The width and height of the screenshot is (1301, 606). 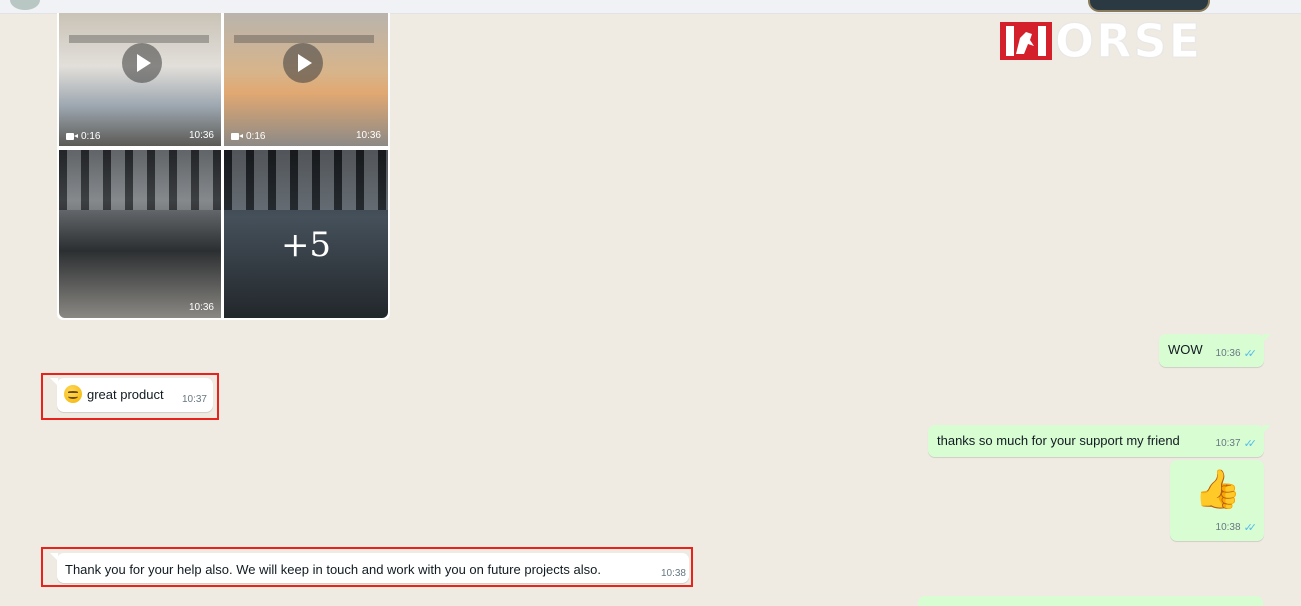 I want to click on more-media-count: +5, so click(x=306, y=245).